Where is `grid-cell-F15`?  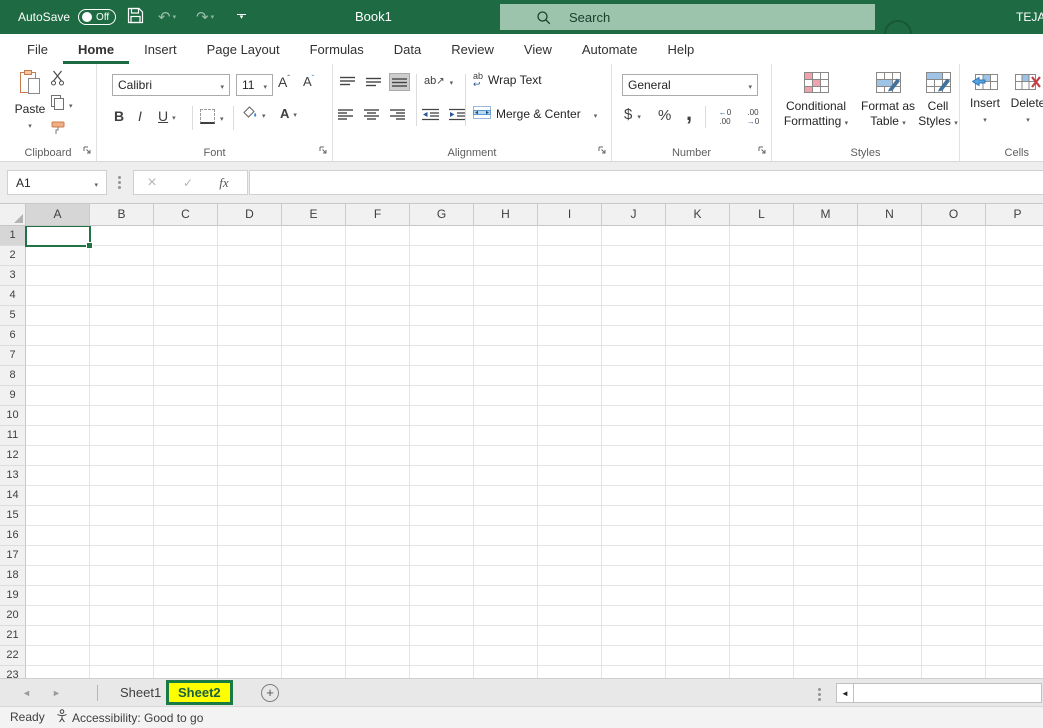 grid-cell-F15 is located at coordinates (378, 516).